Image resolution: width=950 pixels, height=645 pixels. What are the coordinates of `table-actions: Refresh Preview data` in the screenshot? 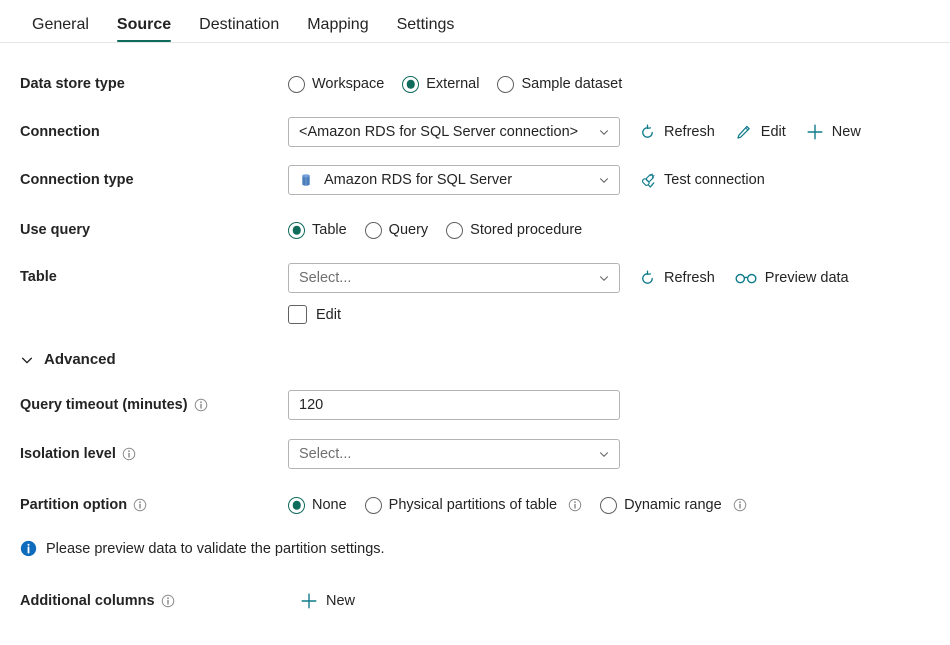 It's located at (743, 278).